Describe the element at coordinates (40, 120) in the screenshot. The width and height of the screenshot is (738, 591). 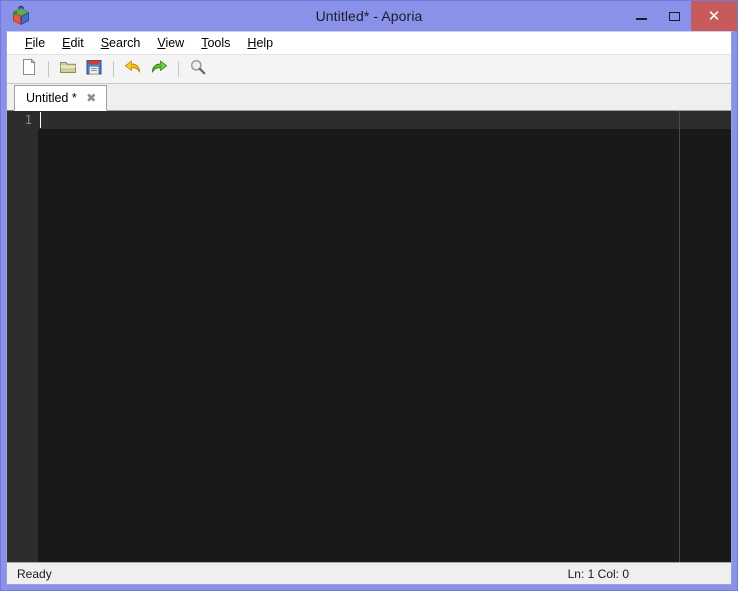
I see `text-caret` at that location.